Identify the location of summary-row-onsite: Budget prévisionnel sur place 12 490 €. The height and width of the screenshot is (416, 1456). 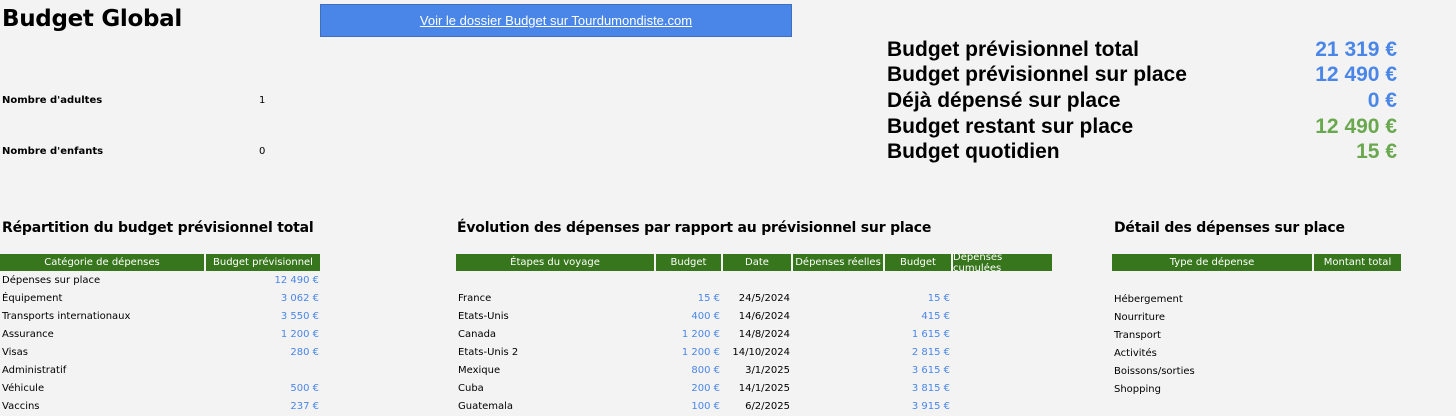
(1147, 76).